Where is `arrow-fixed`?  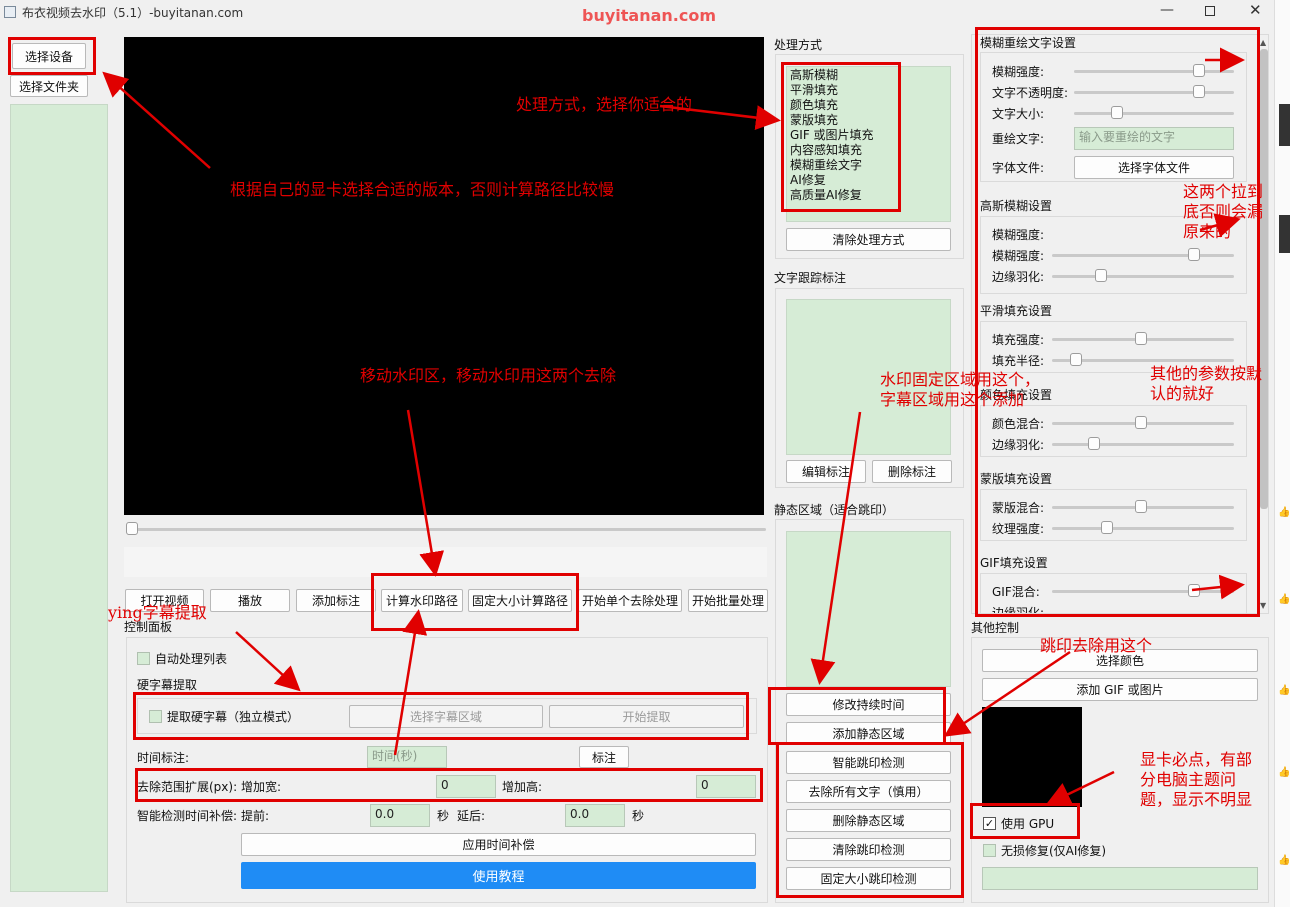 arrow-fixed is located at coordinates (836, 548).